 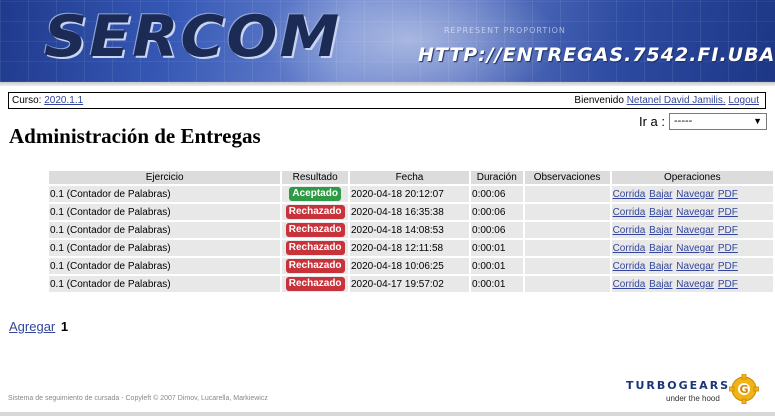 What do you see at coordinates (387, 84) in the screenshot?
I see `banner-divider` at bounding box center [387, 84].